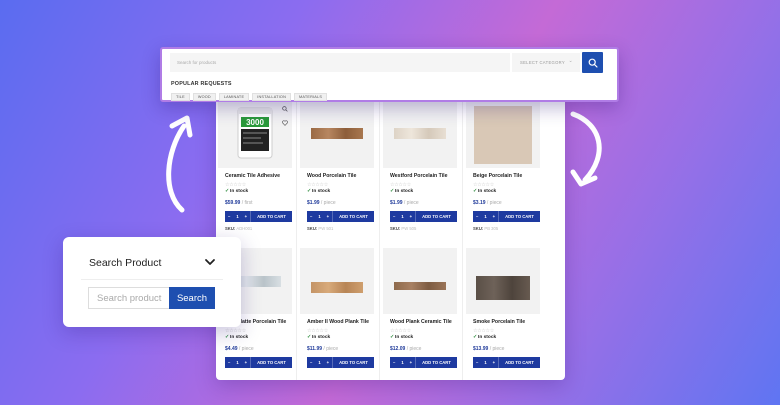 The width and height of the screenshot is (780, 405). What do you see at coordinates (311, 97) in the screenshot?
I see `tag-materials: MATERIALS` at bounding box center [311, 97].